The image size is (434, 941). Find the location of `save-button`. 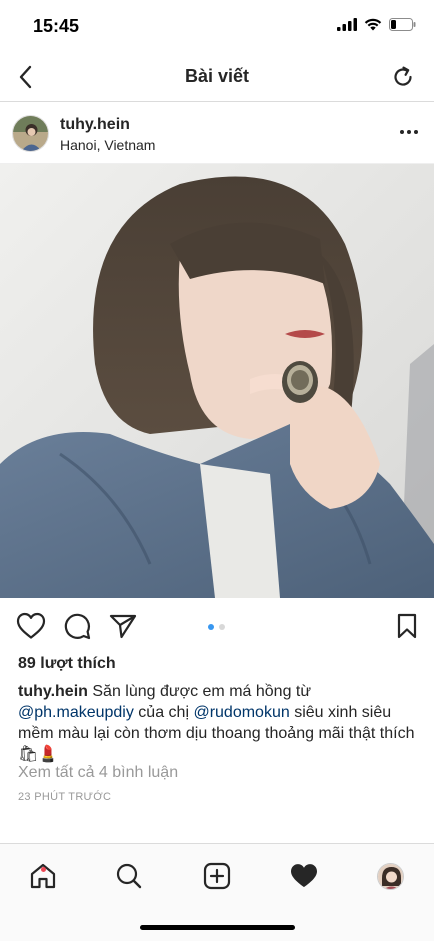

save-button is located at coordinates (407, 626).